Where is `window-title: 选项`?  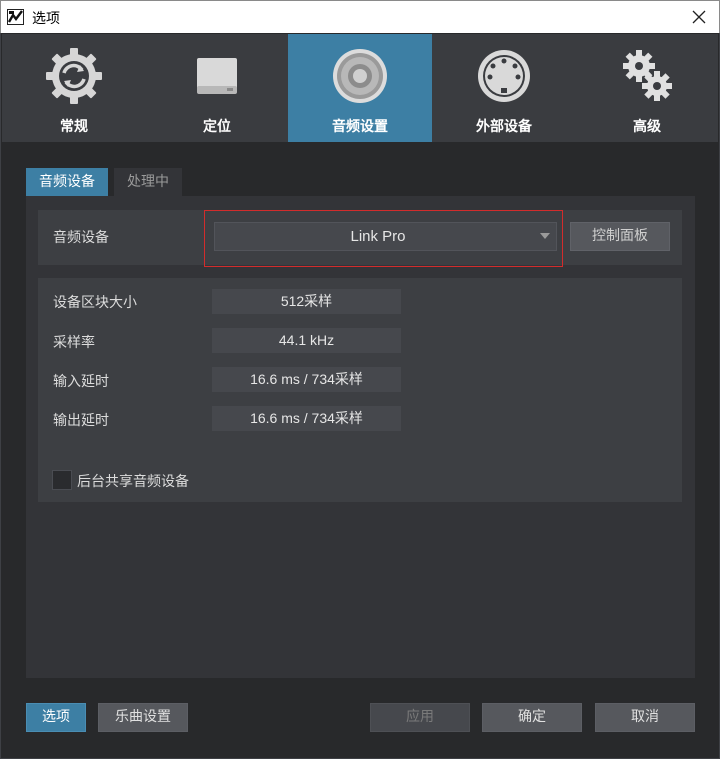 window-title: 选项 is located at coordinates (46, 19).